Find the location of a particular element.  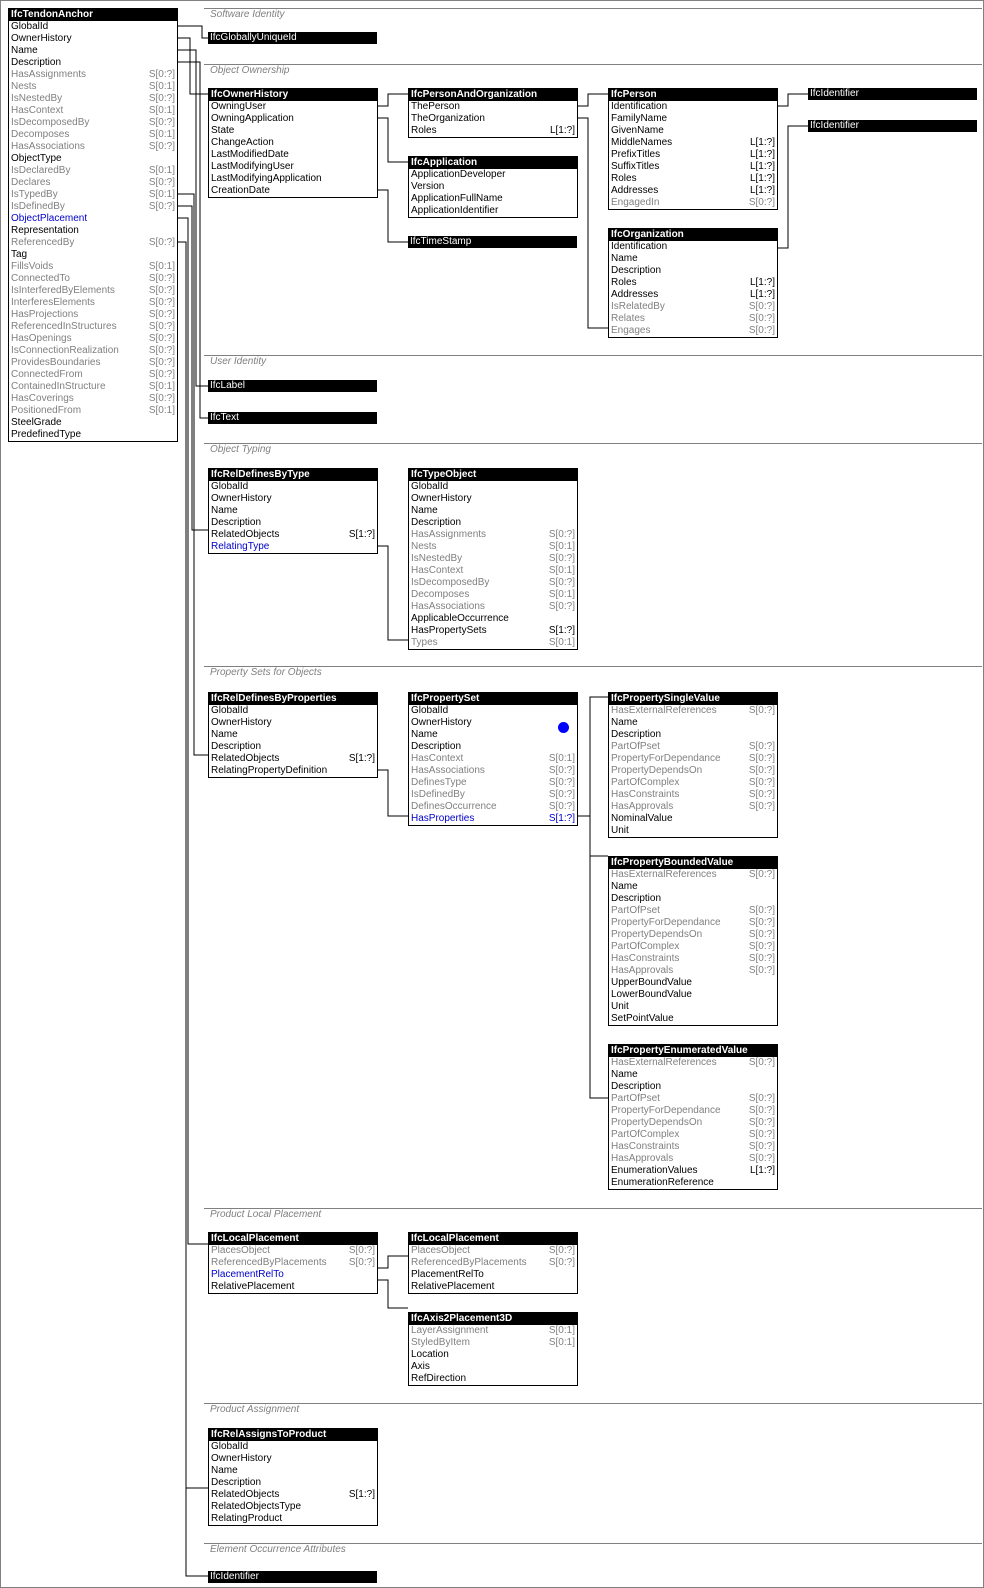

attribute-row: ApplicationDeveloper is located at coordinates (493, 175).